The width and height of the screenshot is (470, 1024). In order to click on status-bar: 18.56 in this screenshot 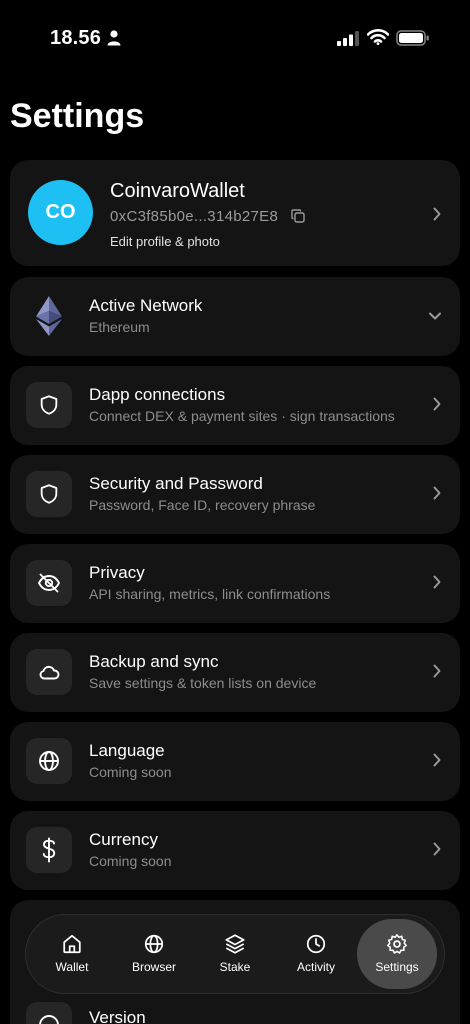, I will do `click(235, 35)`.